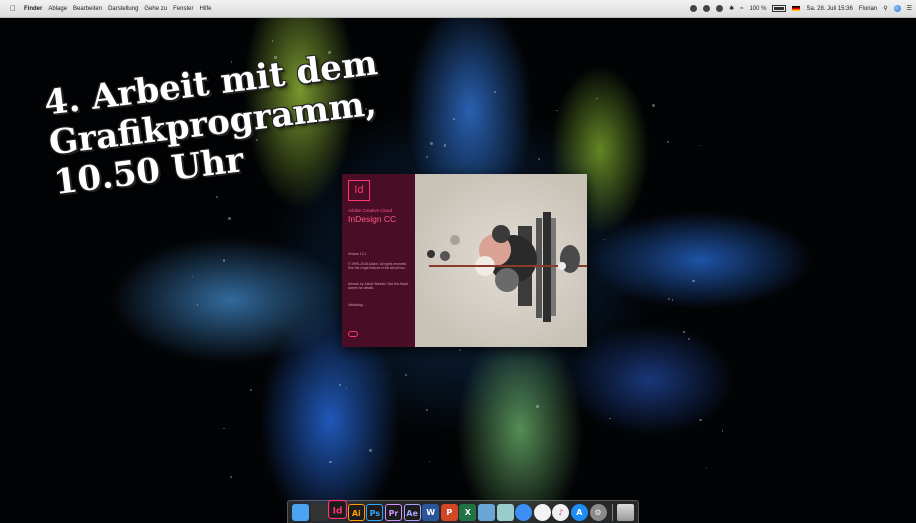  I want to click on menubar-clock: Sa. 28. Juli 15:36, so click(829, 9).